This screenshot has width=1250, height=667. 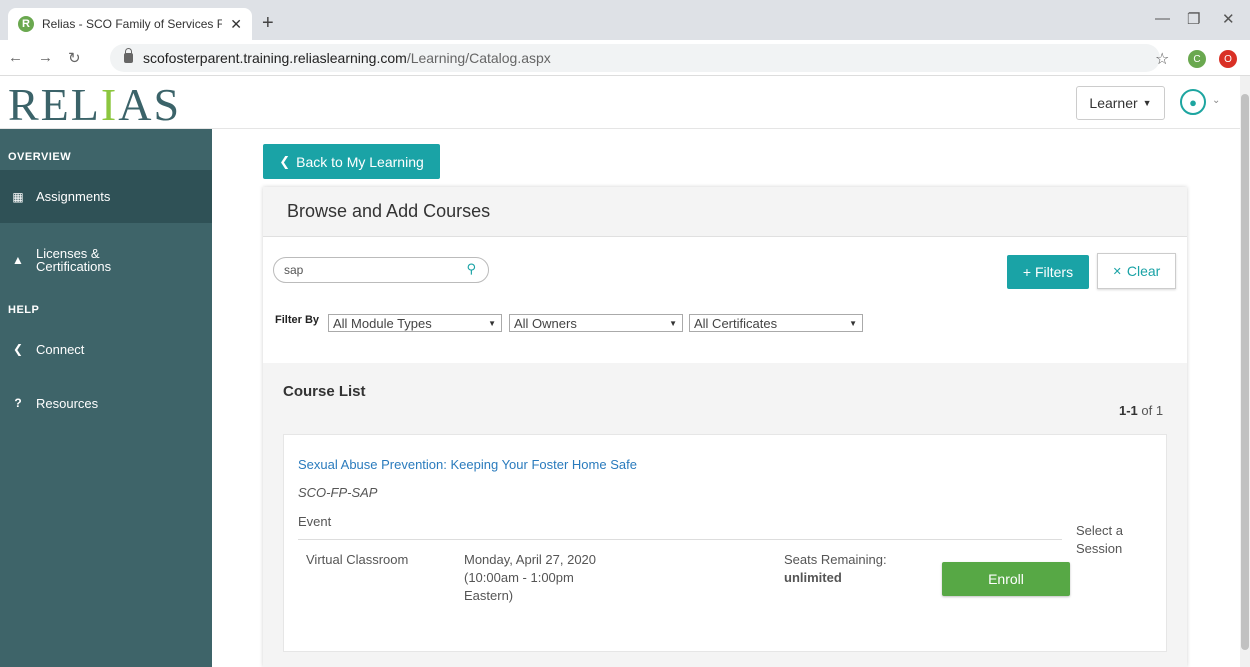 I want to click on lock-icon, so click(x=128, y=55).